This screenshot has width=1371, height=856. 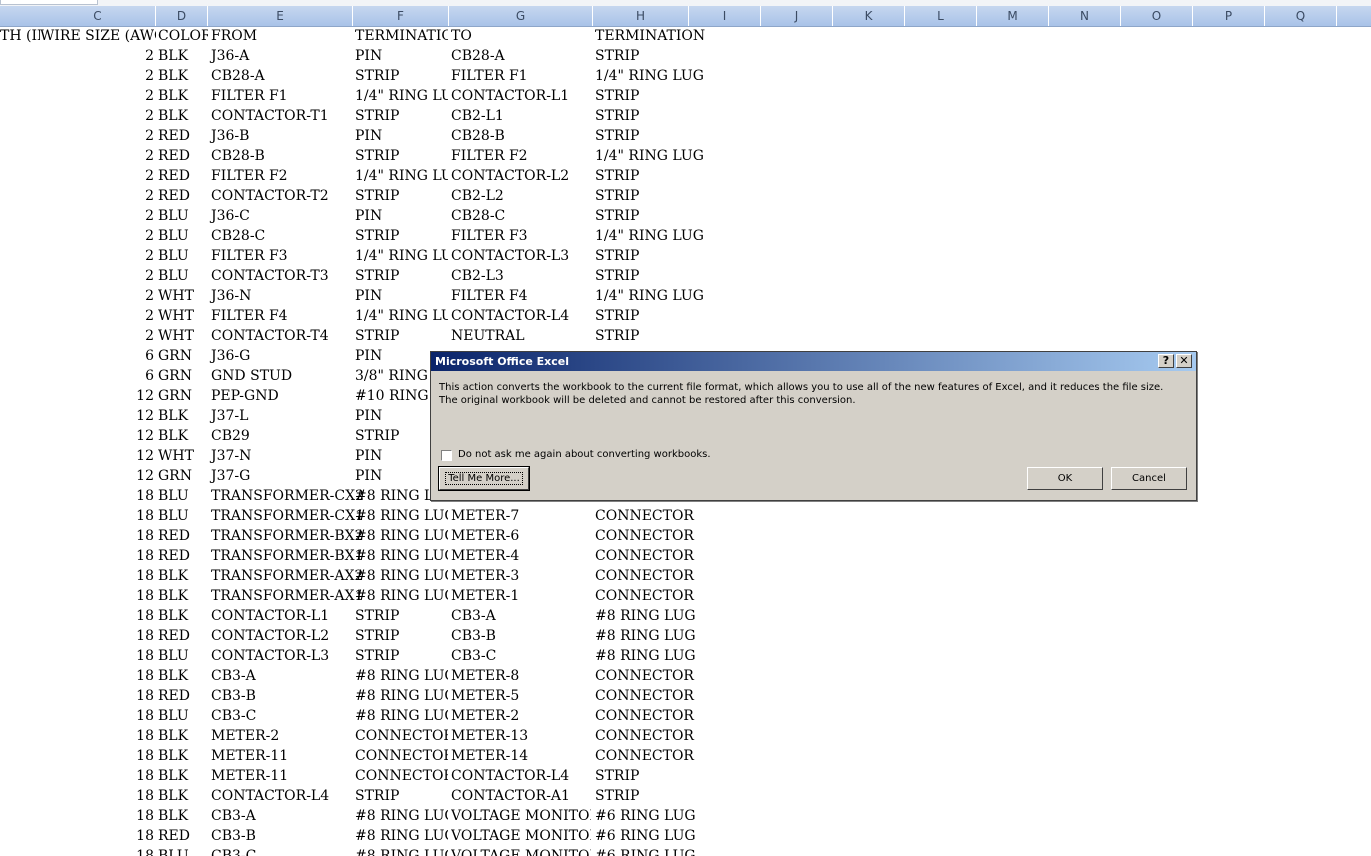 What do you see at coordinates (521, 636) in the screenshot?
I see `to-cell: CB3-B` at bounding box center [521, 636].